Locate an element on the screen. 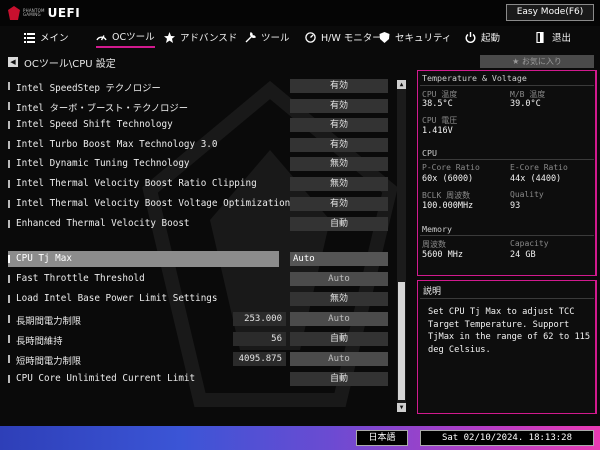 The image size is (600, 450). setting-label: Intel Dynamic Tuning Technology is located at coordinates (103, 163).